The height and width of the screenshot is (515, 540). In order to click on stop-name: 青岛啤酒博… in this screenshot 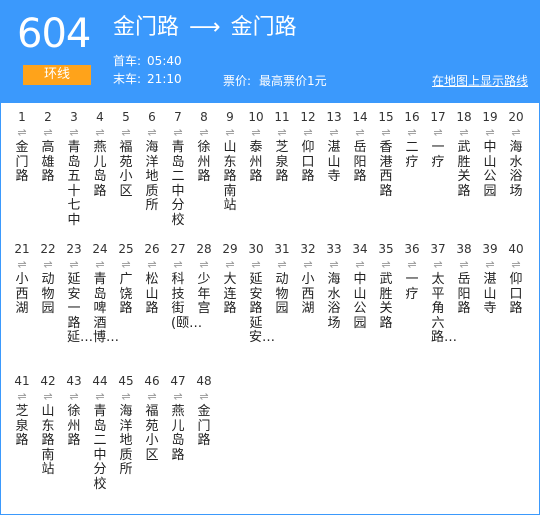, I will do `click(106, 308)`.